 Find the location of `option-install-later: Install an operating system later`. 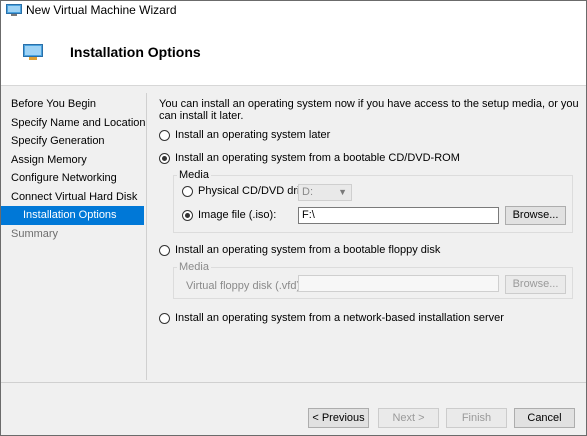

option-install-later: Install an operating system later is located at coordinates (244, 135).